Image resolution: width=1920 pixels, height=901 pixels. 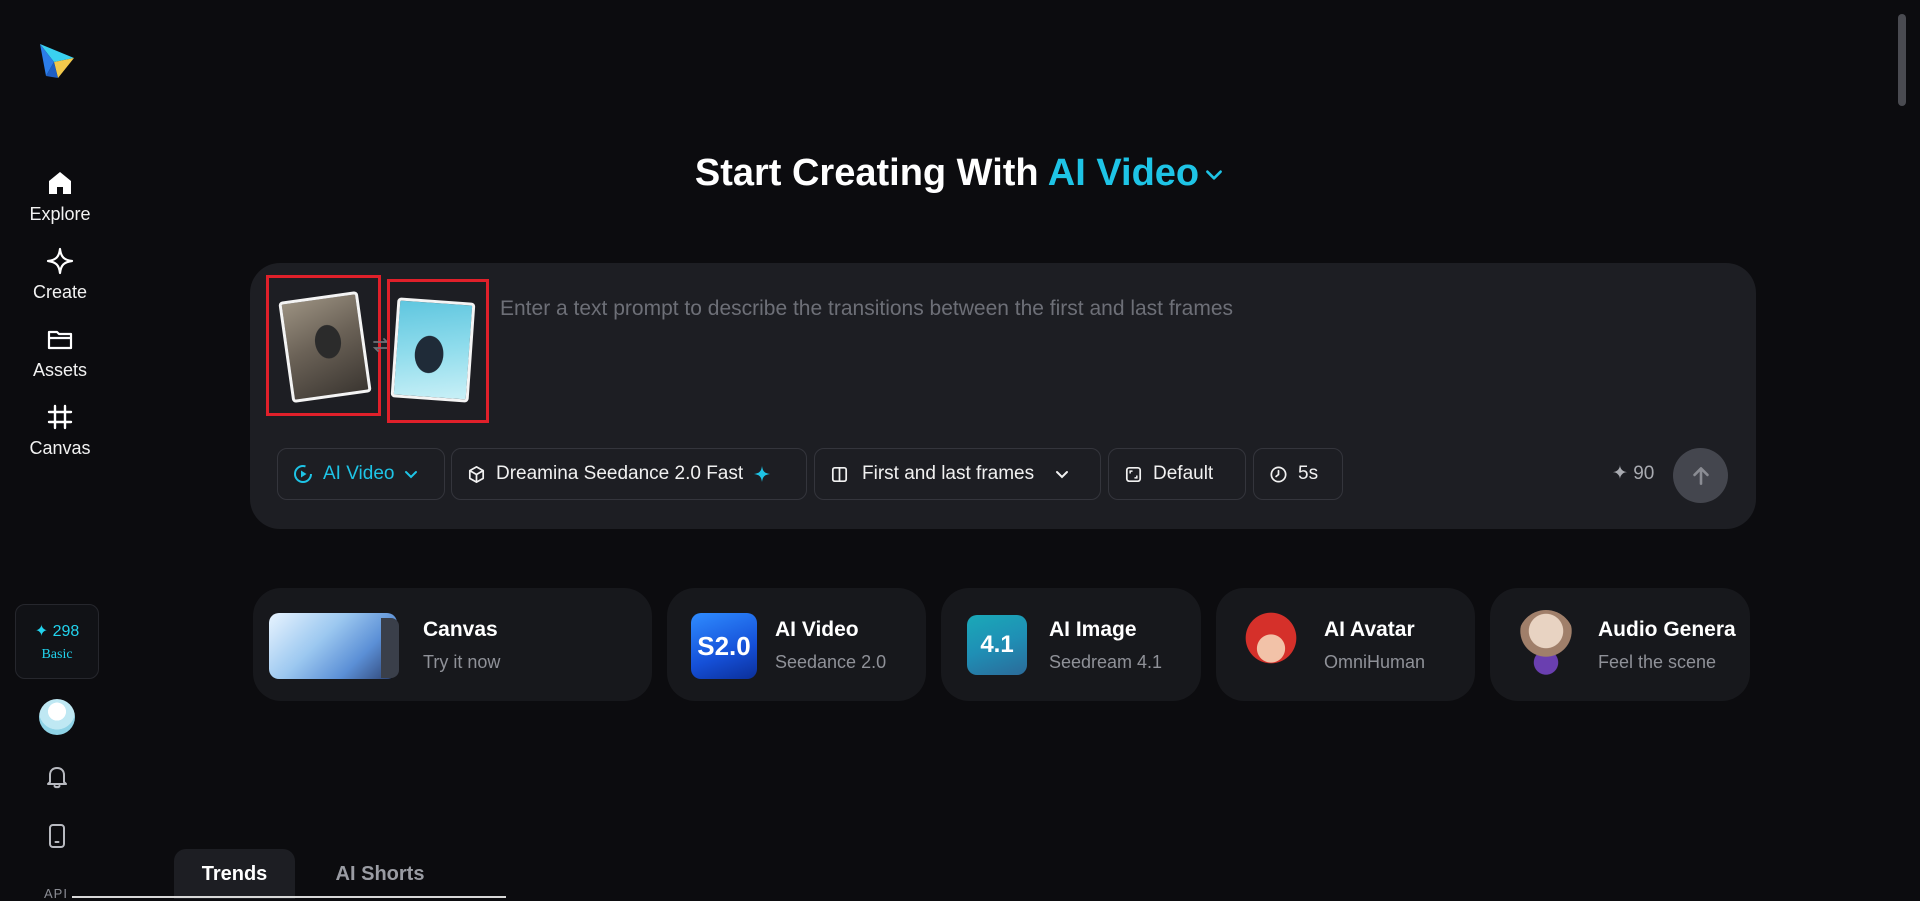 What do you see at coordinates (1657, 662) in the screenshot?
I see `feature-subtitle: Feel the scene` at bounding box center [1657, 662].